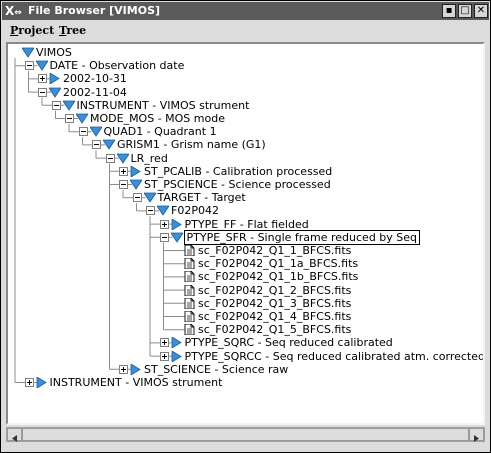  Describe the element at coordinates (476, 438) in the screenshot. I see `scroll-right-icon` at that location.